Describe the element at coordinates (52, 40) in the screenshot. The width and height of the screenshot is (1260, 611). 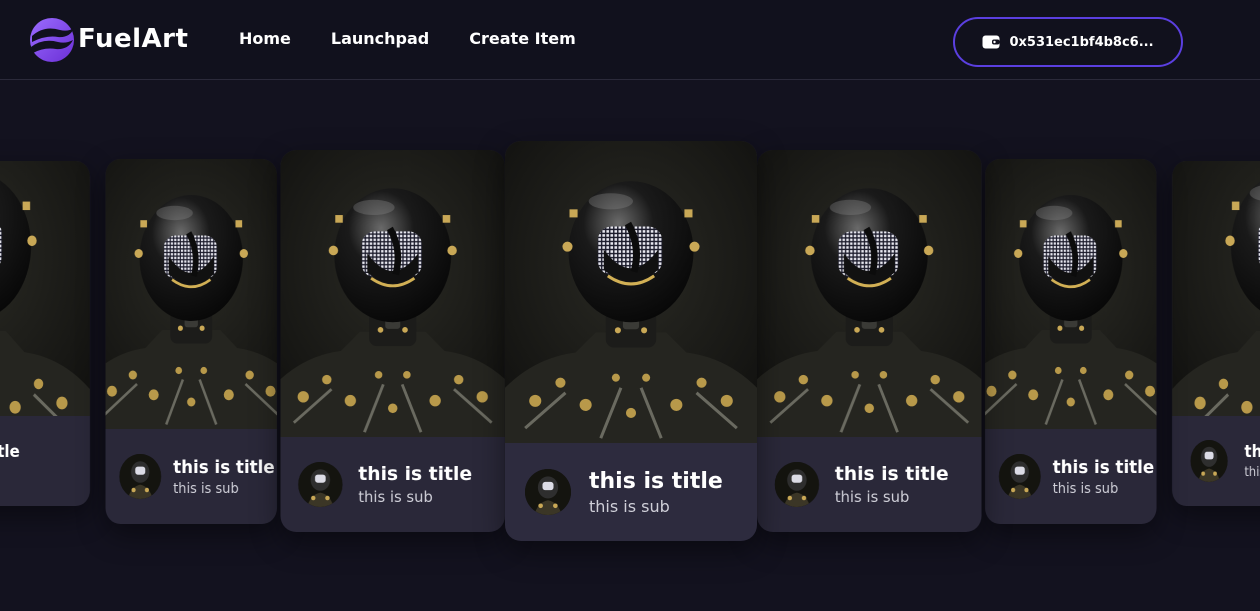
I see `fuelart-logo-icon` at that location.